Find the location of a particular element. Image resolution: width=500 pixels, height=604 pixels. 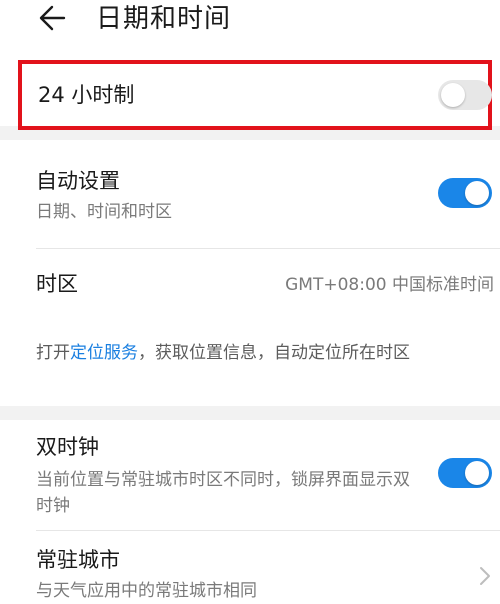

timezone-value: GMT+08:00 中国标准时间 is located at coordinates (389, 285).